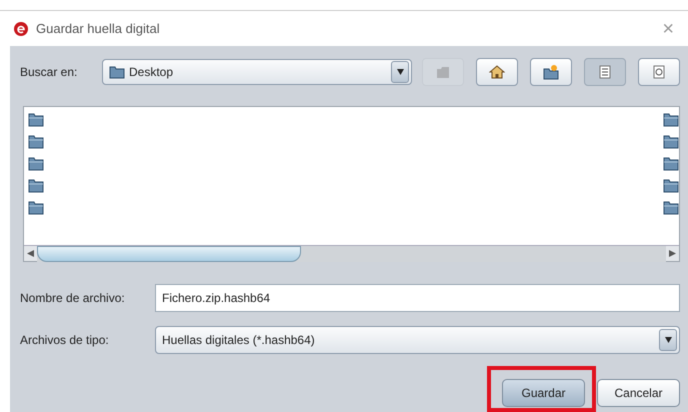  What do you see at coordinates (417, 298) in the screenshot?
I see `file-name-field: Fichero.zip.hashb64` at bounding box center [417, 298].